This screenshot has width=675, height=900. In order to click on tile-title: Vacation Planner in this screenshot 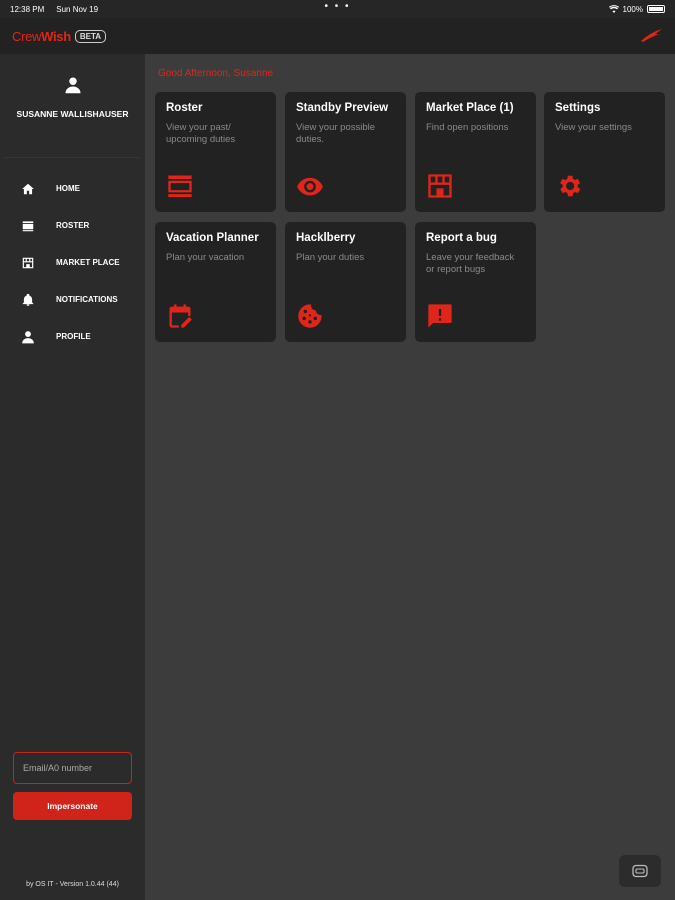, I will do `click(212, 238)`.